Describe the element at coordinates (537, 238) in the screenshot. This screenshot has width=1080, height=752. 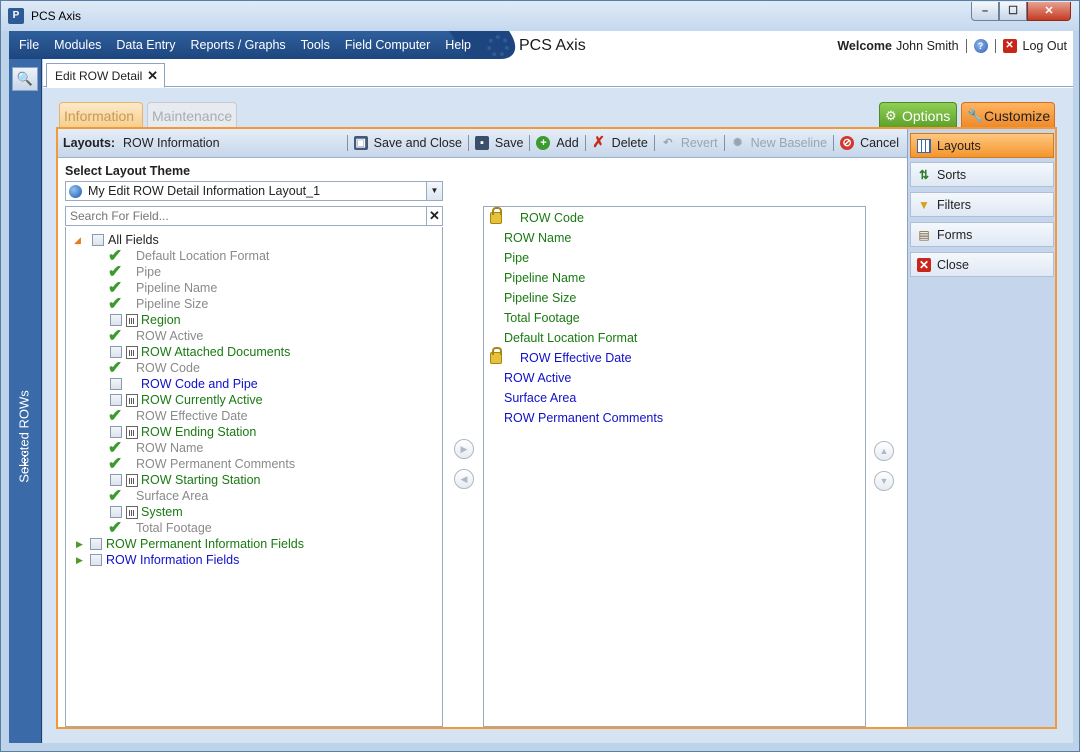
I see `selected-field: ROW Name` at that location.